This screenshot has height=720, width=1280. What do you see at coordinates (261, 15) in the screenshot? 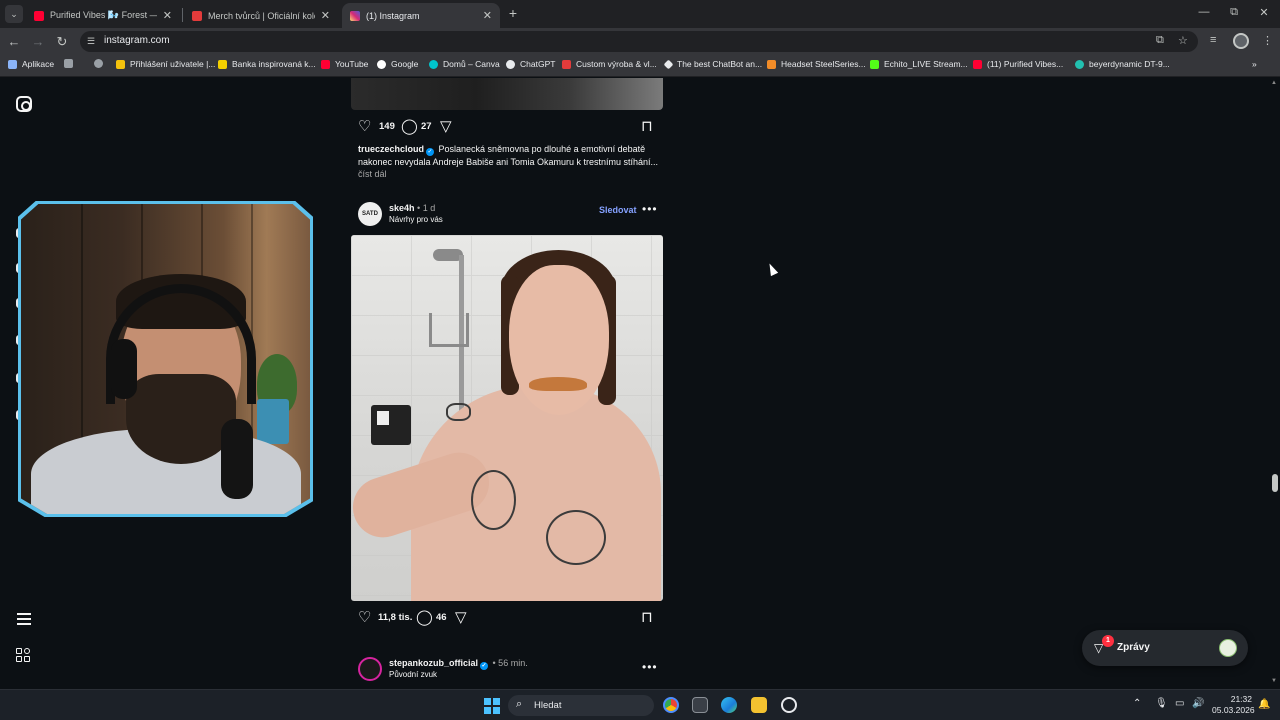
I see `tab-merch: Merch tvůrců | Oficiální kolekce ✕` at bounding box center [261, 15].